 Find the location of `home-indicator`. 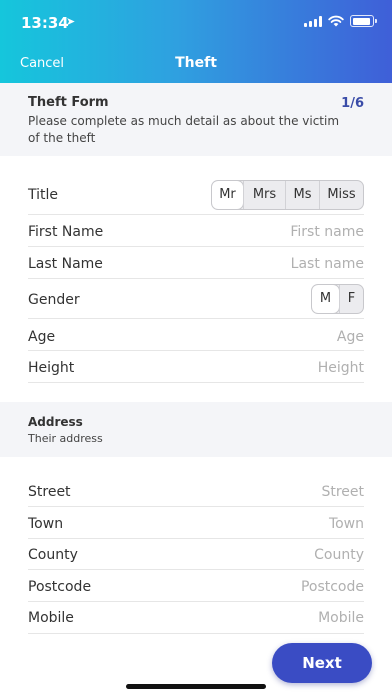

home-indicator is located at coordinates (196, 686).